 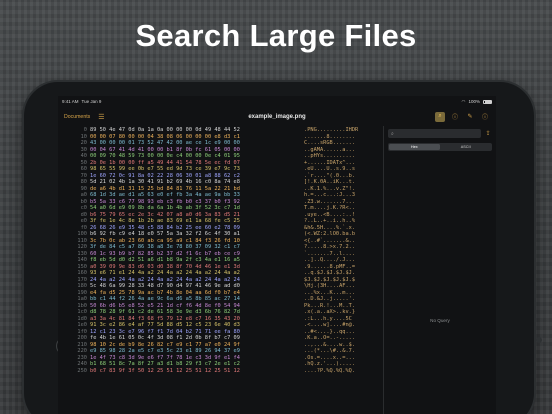 I want to click on nav-bar: Documents ☰ example_image.png ⌕ ⓘ ✎ ⓘ, so click(x=277, y=116).